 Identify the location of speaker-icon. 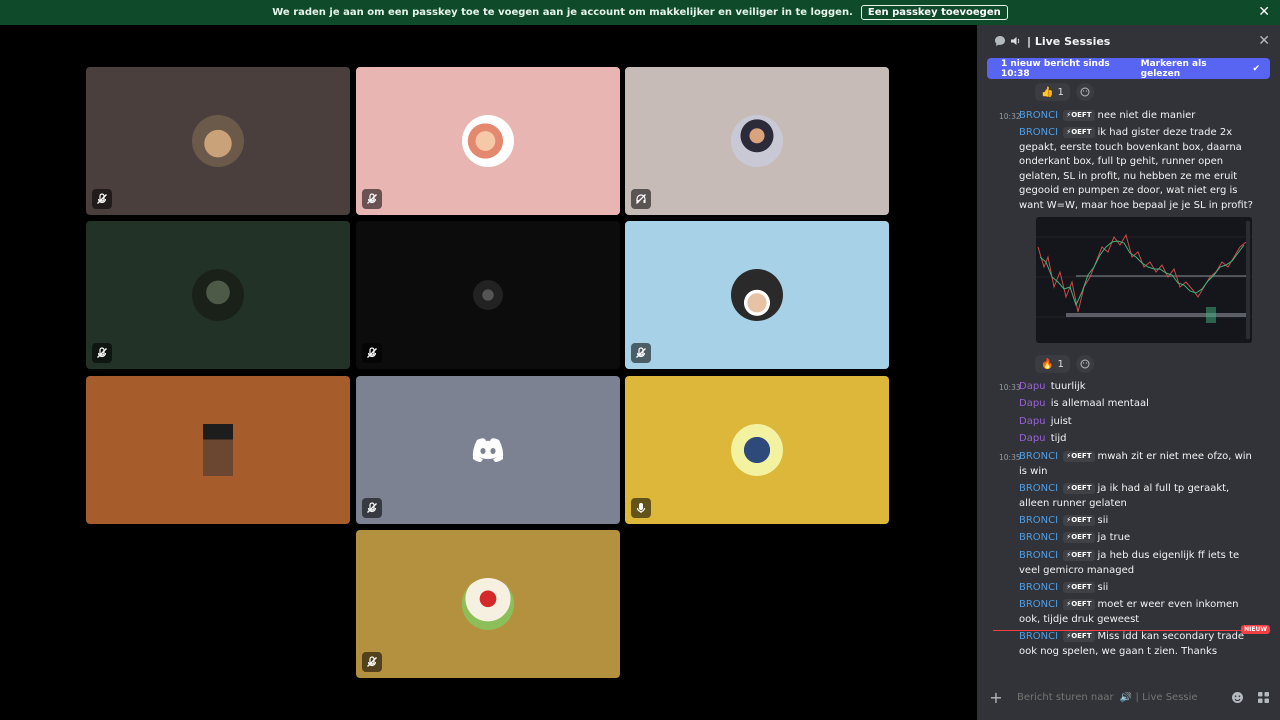
(1016, 41).